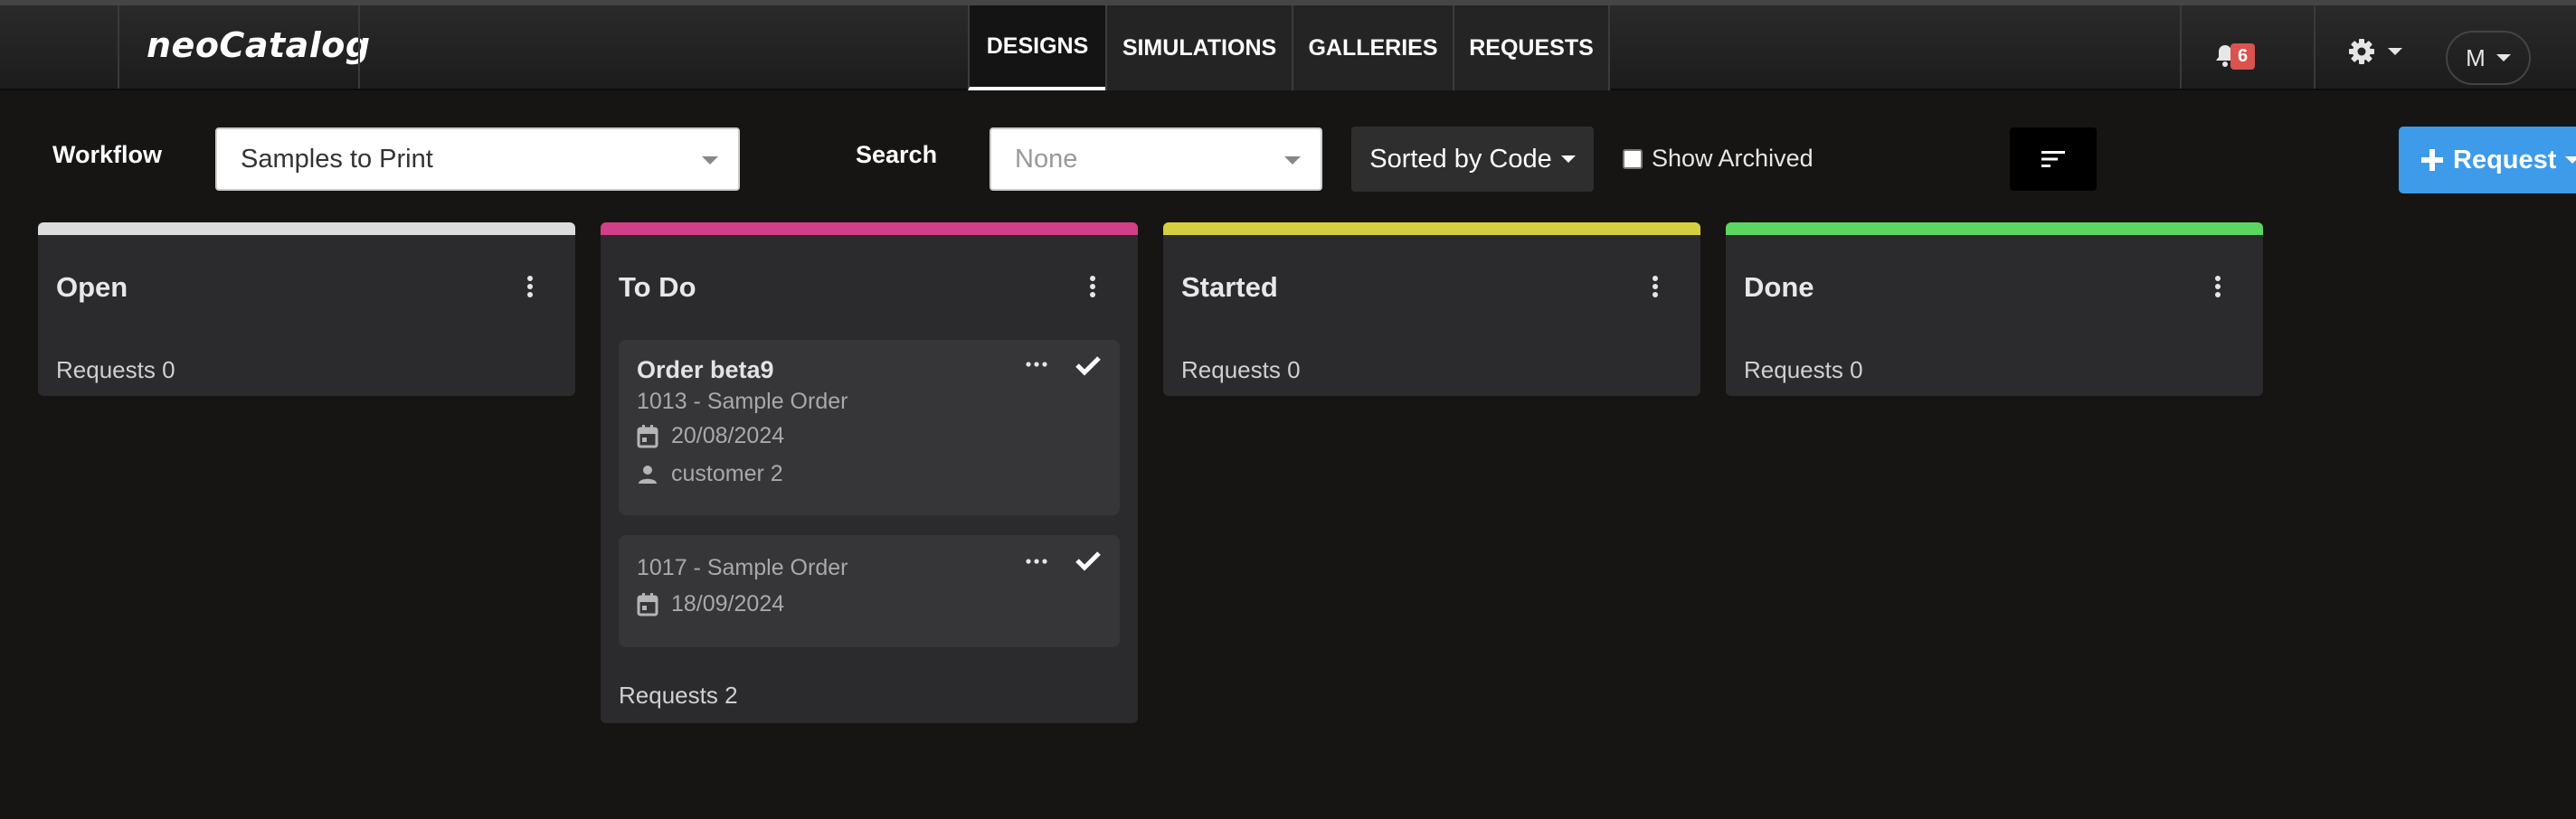 The height and width of the screenshot is (819, 2576). What do you see at coordinates (259, 45) in the screenshot?
I see `app-logo: neoCatalog` at bounding box center [259, 45].